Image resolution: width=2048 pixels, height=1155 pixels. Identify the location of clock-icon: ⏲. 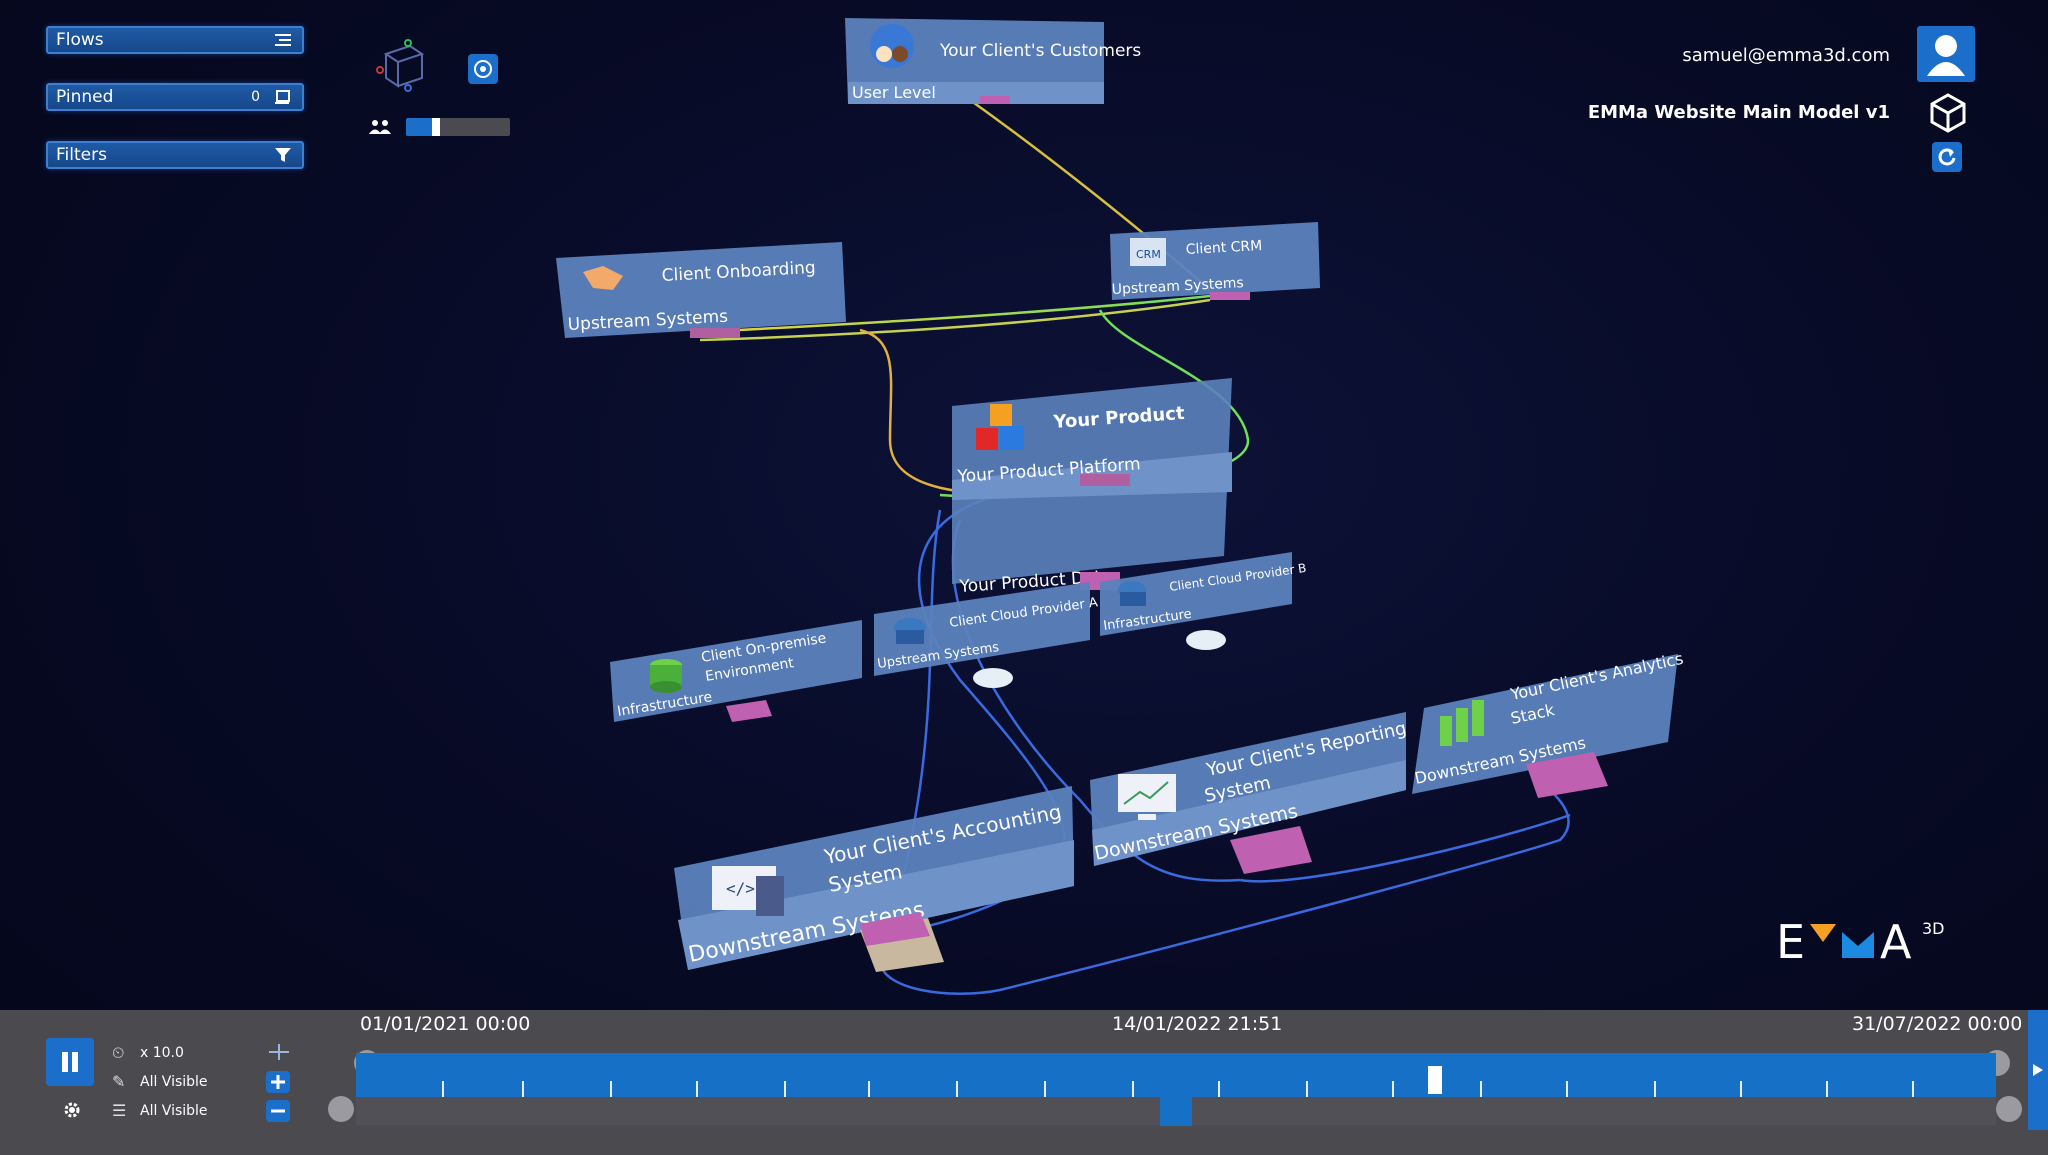
(118, 1052).